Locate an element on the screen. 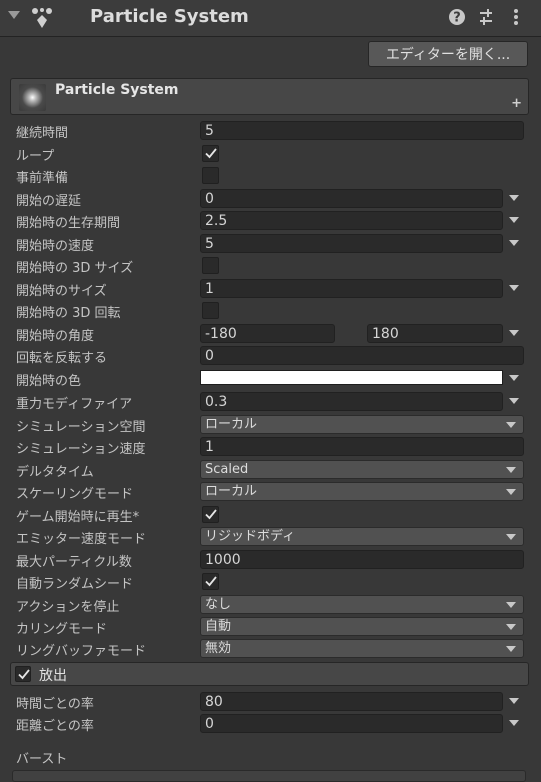 The image size is (541, 782). row-stop-action: アクションを停止 なし is located at coordinates (270, 605).